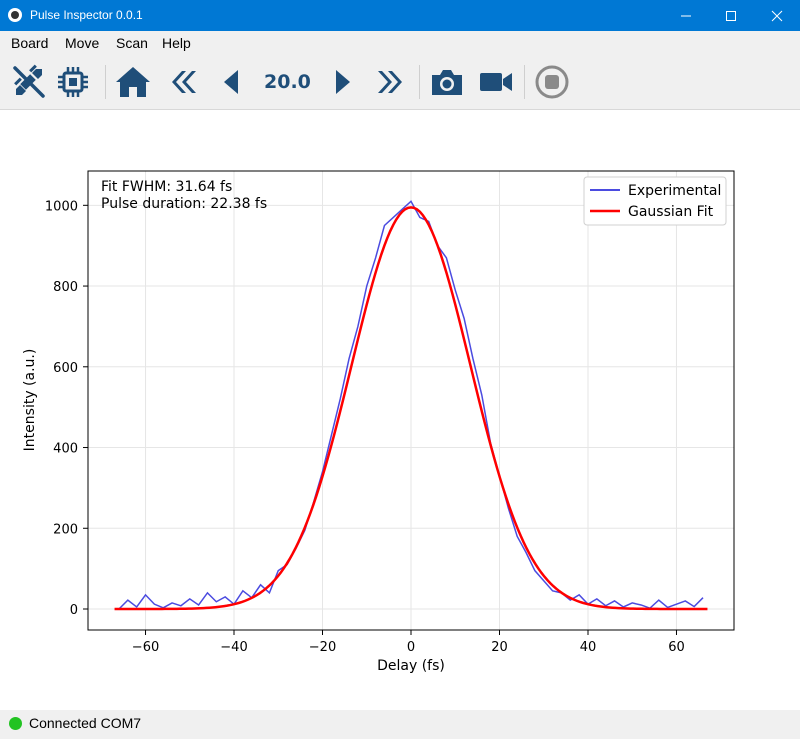  I want to click on menu-move: Move, so click(82, 43).